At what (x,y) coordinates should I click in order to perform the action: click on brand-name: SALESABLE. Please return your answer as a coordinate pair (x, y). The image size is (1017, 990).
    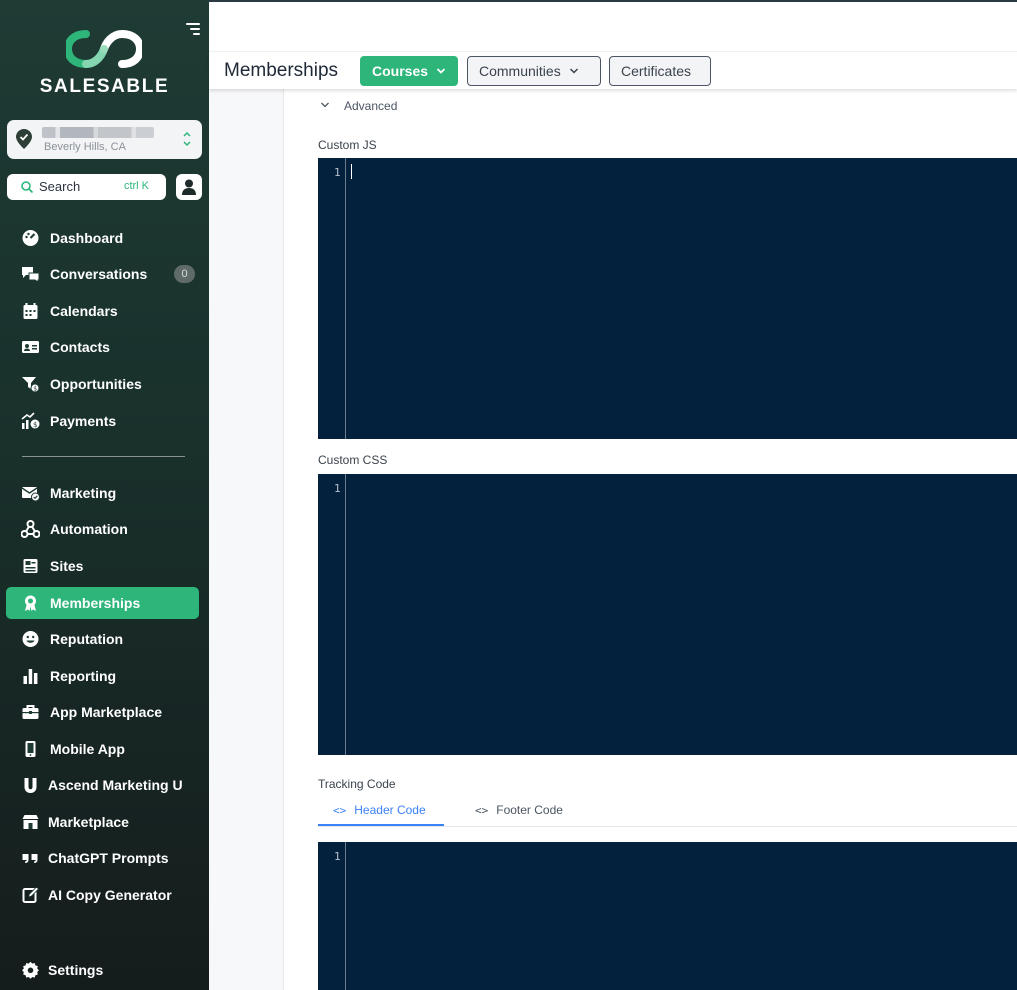
    Looking at the image, I should click on (104, 86).